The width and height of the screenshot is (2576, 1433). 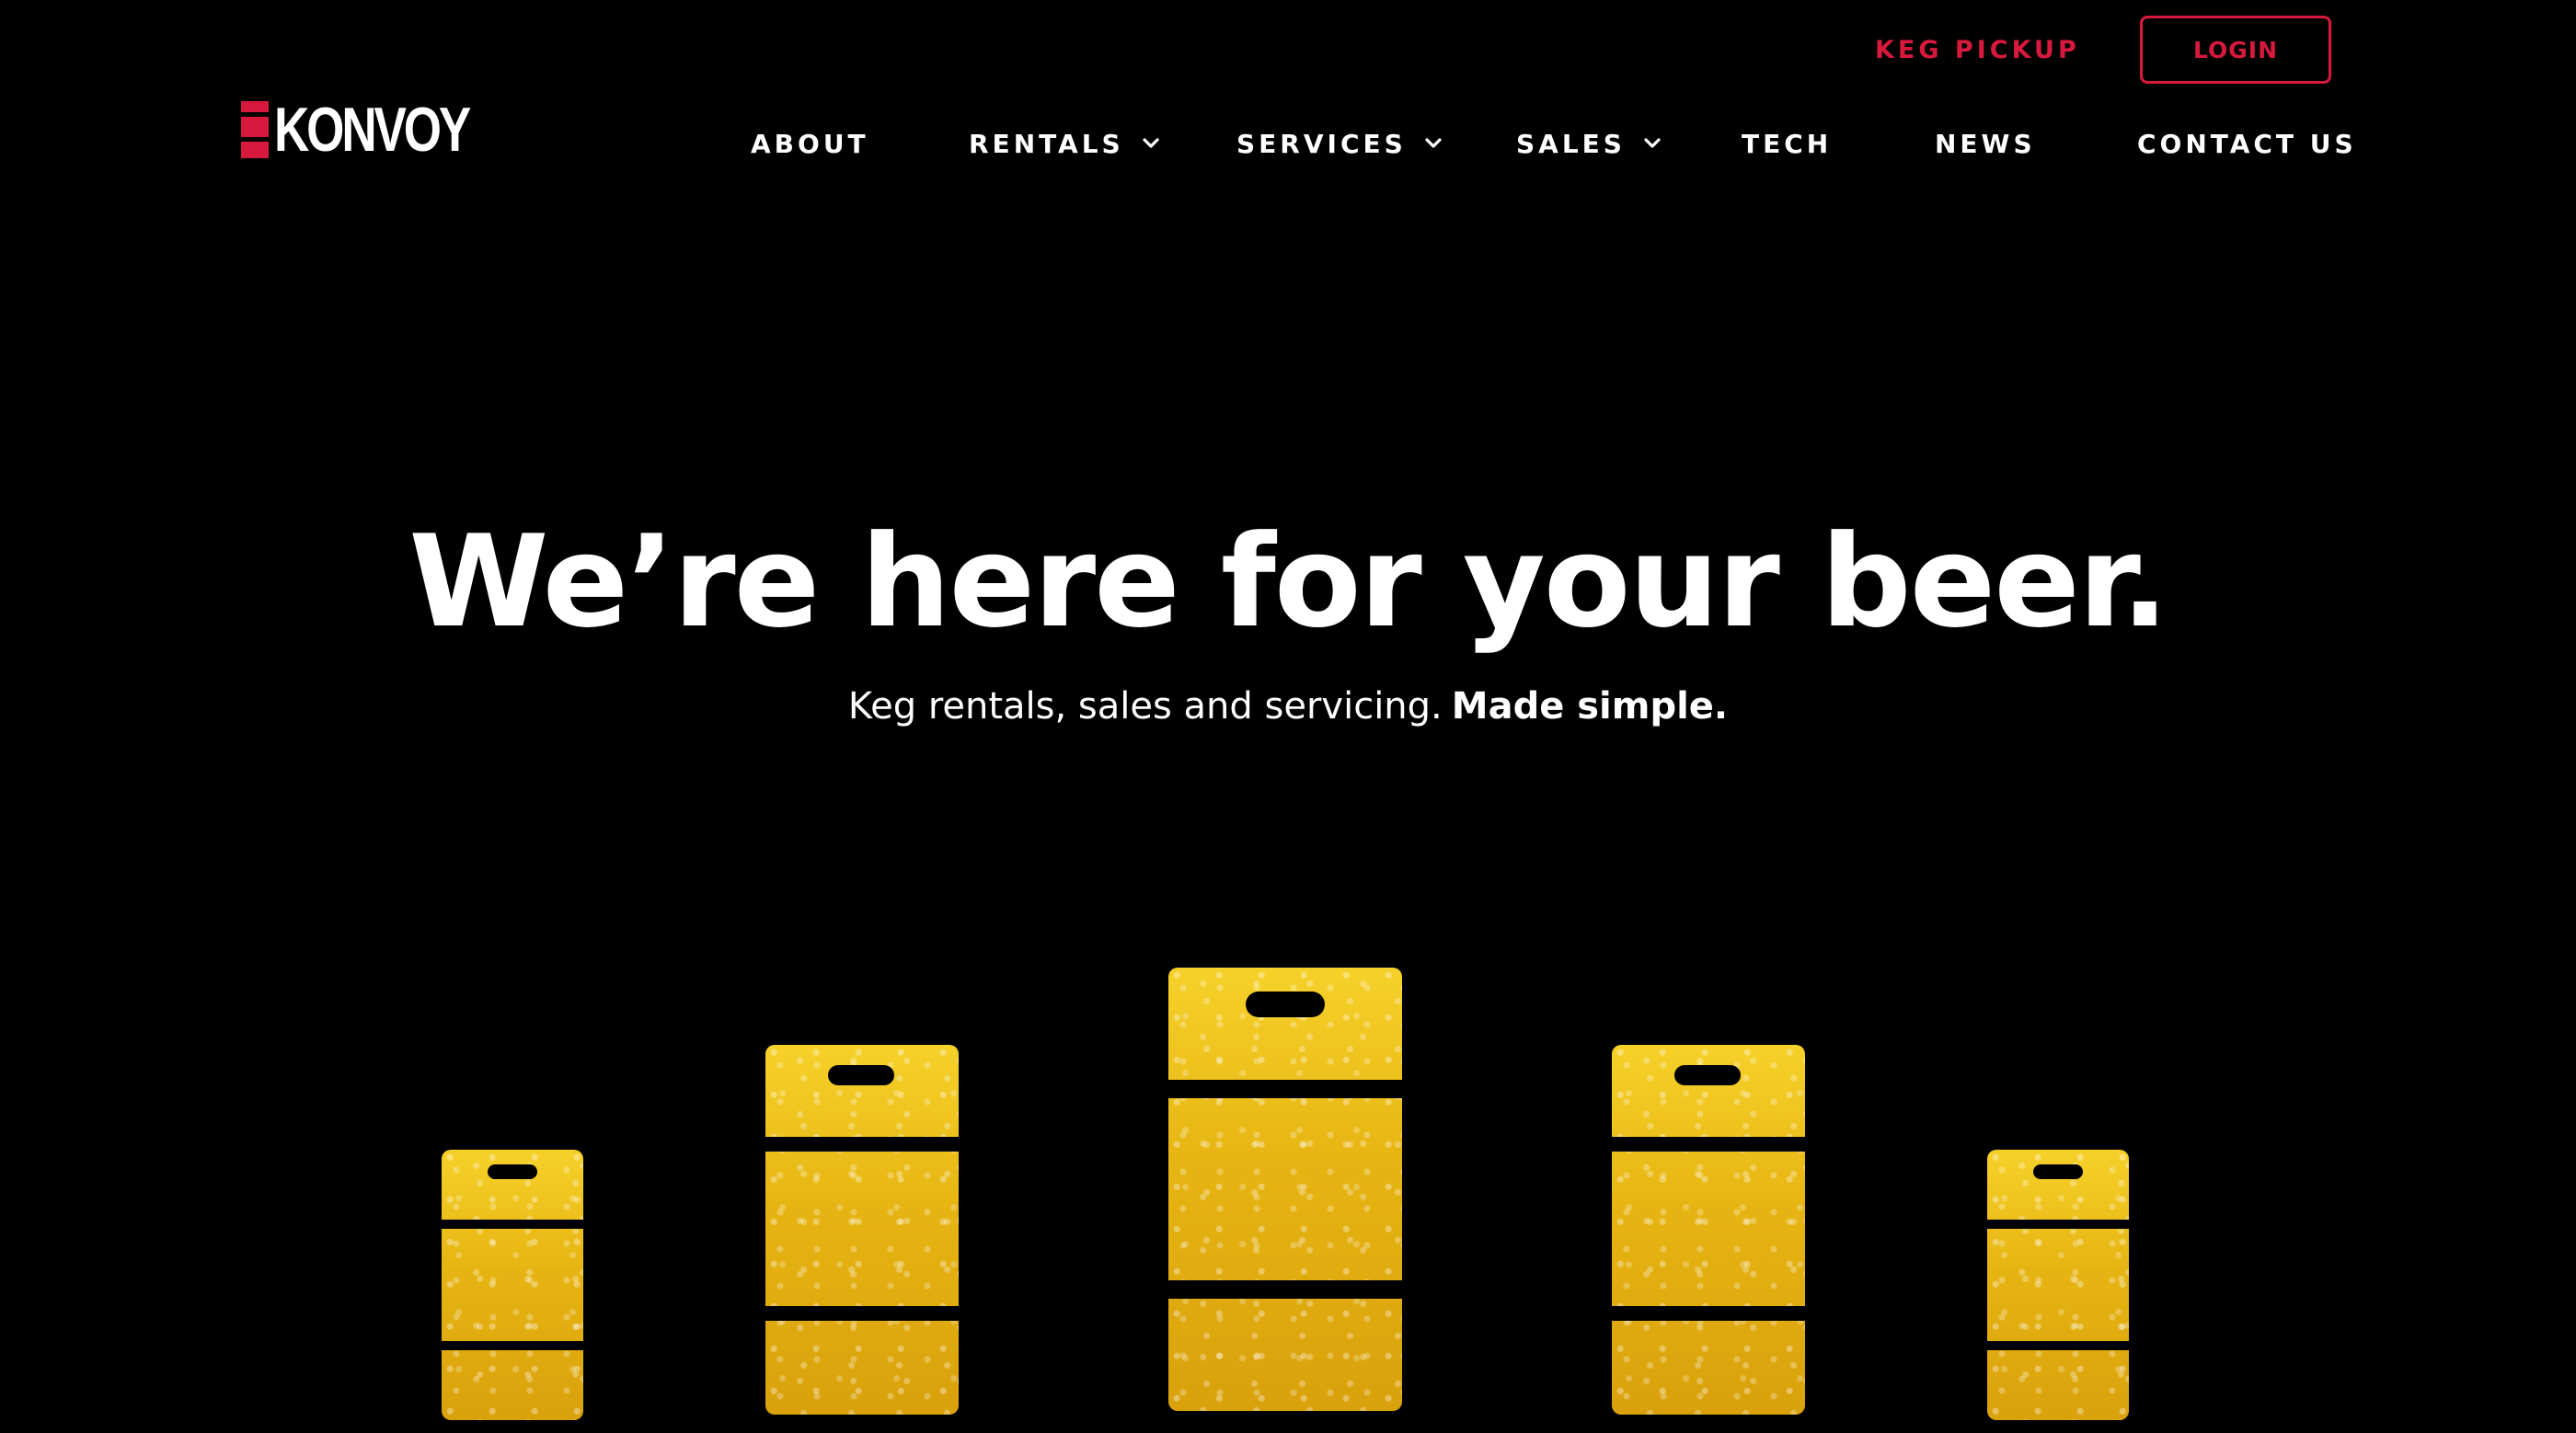 What do you see at coordinates (2235, 50) in the screenshot?
I see `login-button: LOGIN` at bounding box center [2235, 50].